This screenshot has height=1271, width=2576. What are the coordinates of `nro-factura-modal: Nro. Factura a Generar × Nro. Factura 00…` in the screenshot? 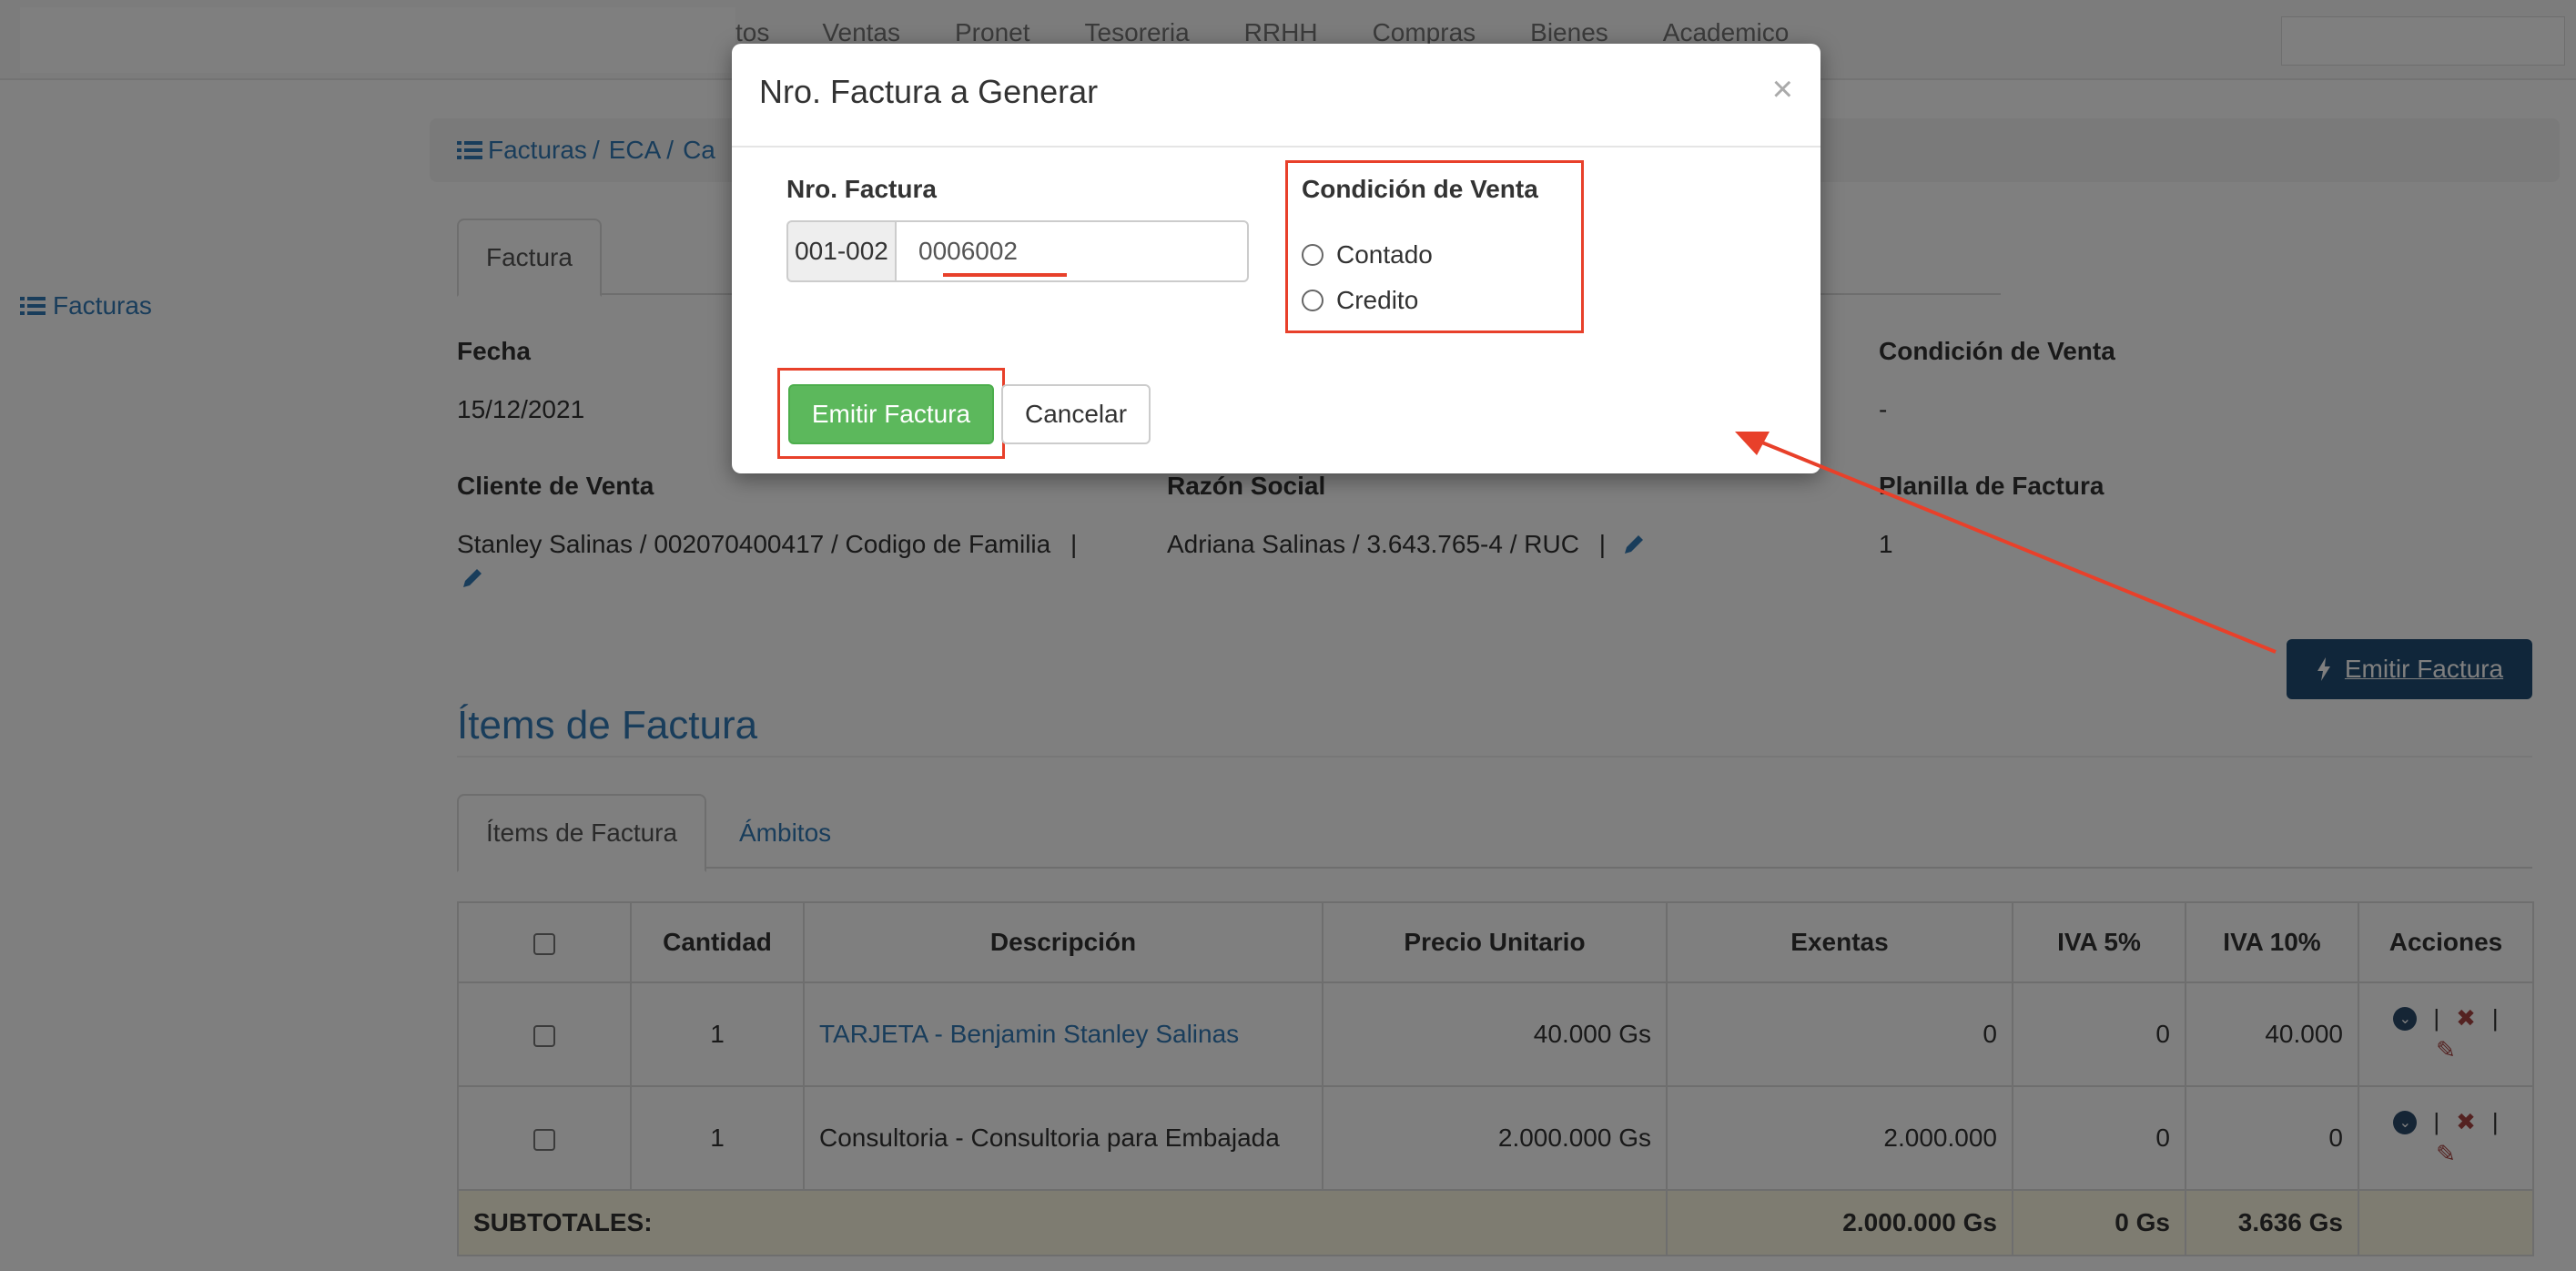 It's located at (1276, 258).